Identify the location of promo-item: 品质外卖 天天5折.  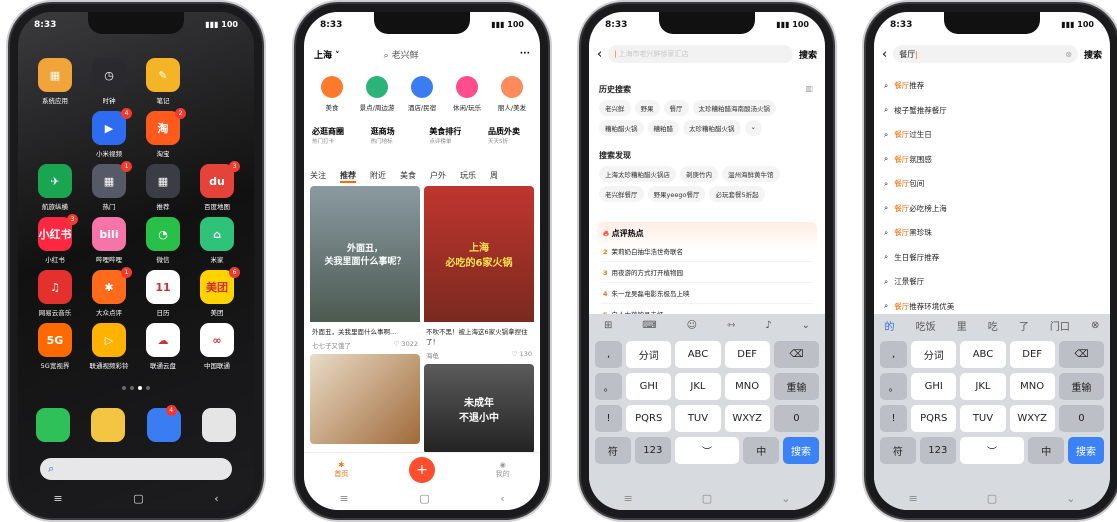
(510, 135).